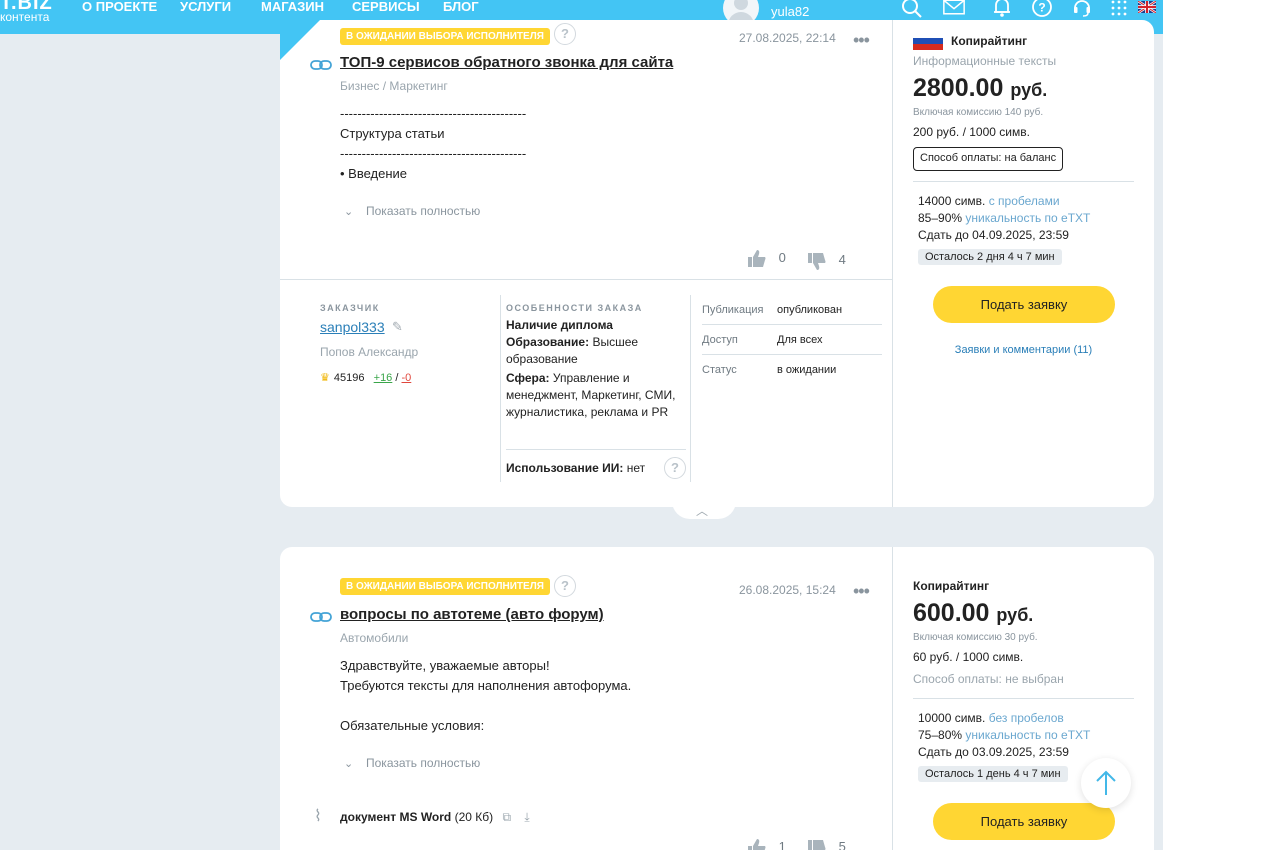 This screenshot has height=850, width=1274. Describe the element at coordinates (675, 468) in the screenshot. I see `ai-help-icon: ?` at that location.